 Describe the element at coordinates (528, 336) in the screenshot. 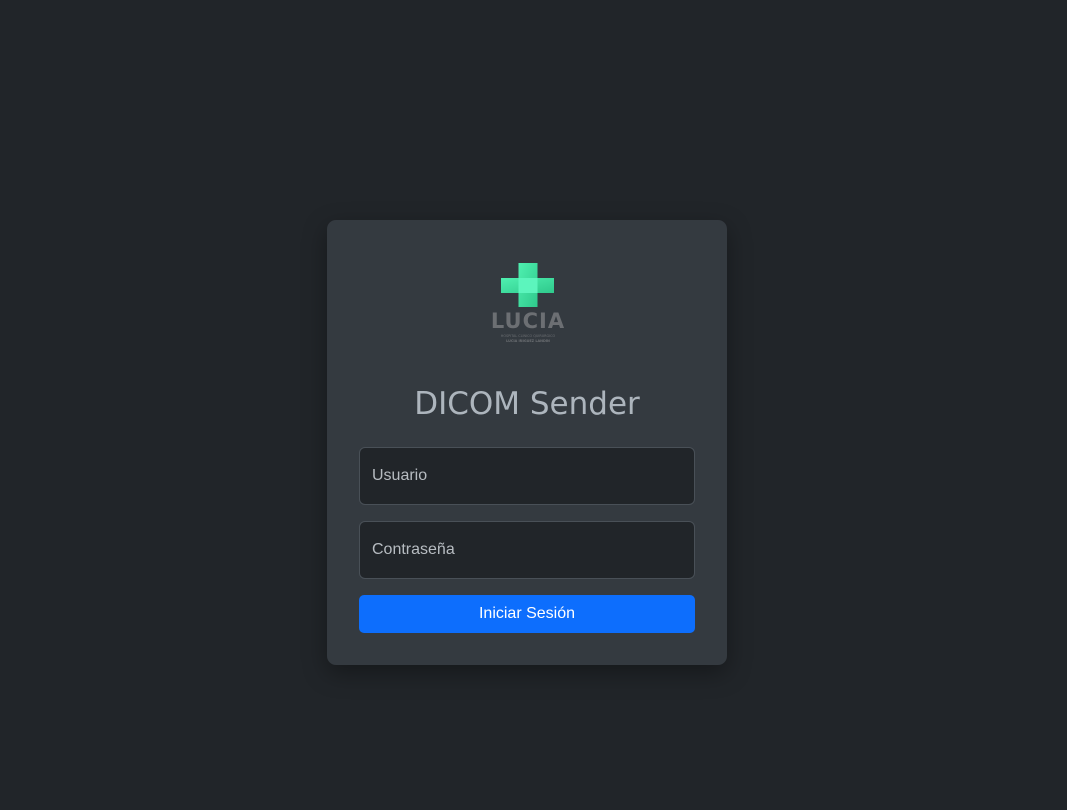

I see `logo-subtitle: HOSPITAL CLÍNICO QUIRÚRGICO` at that location.